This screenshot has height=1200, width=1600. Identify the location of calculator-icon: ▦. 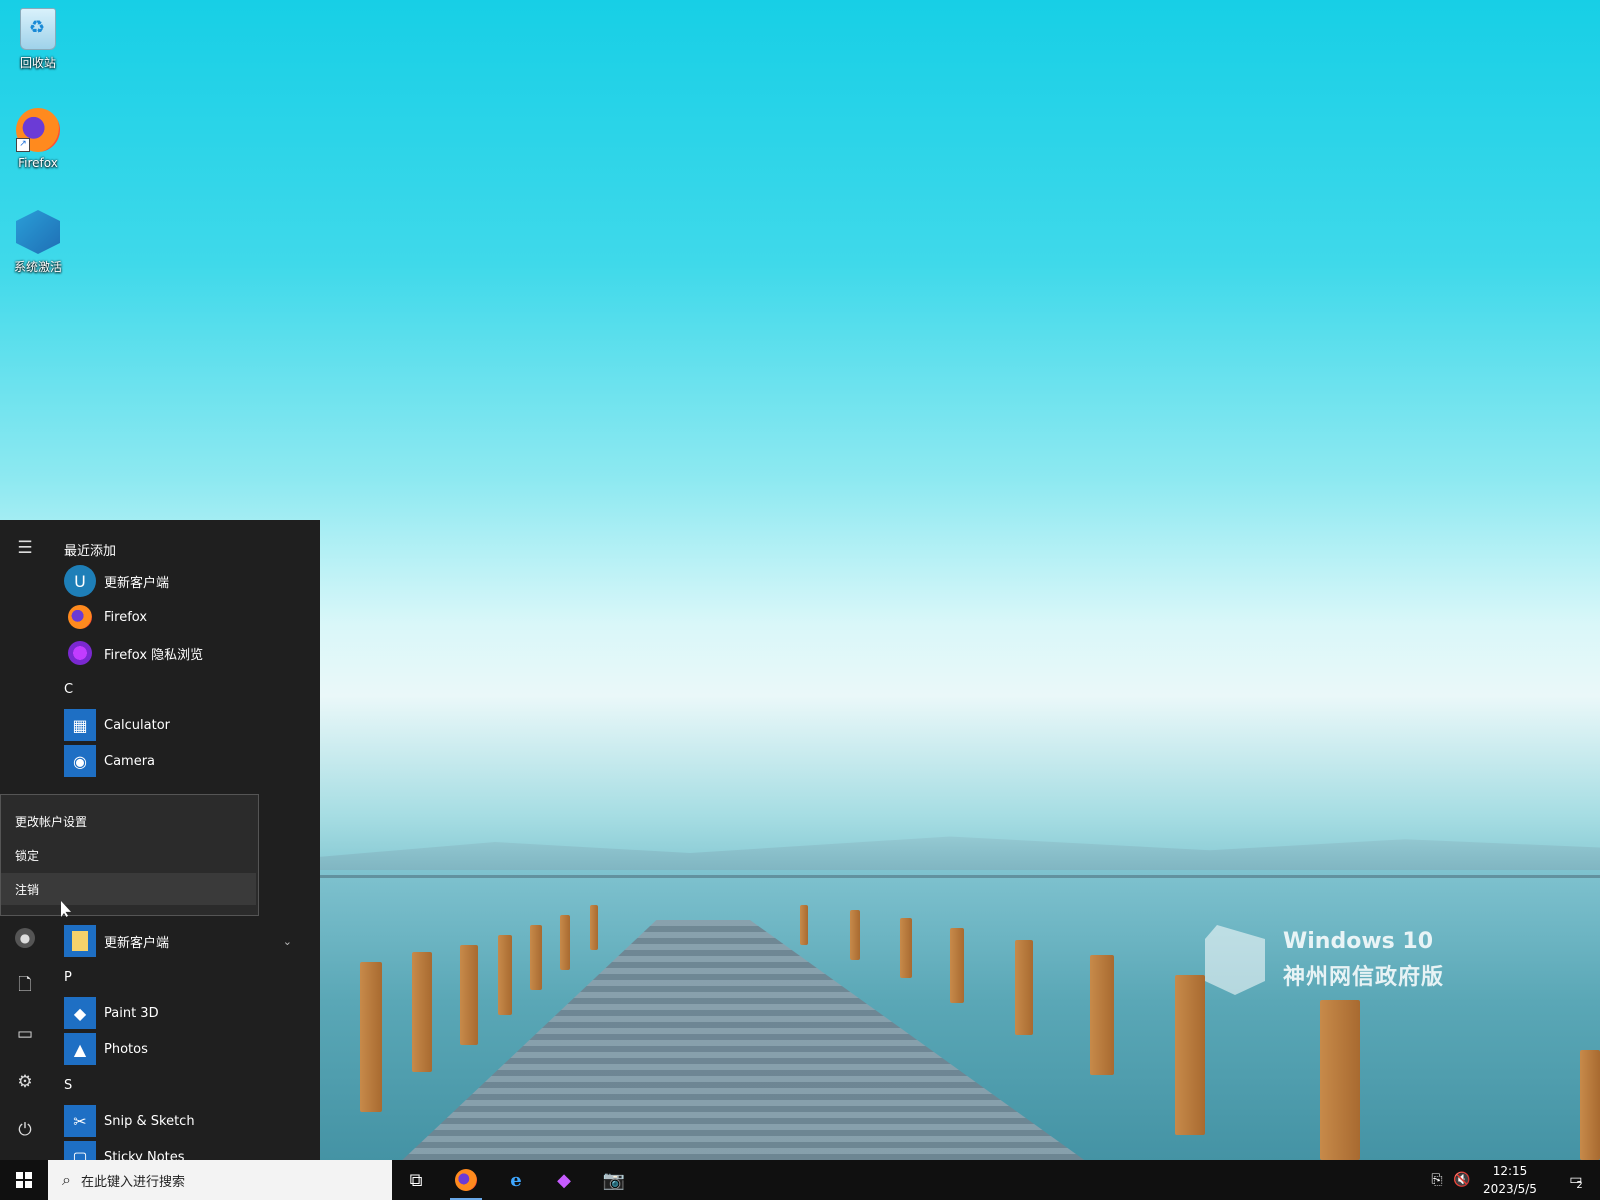
(80, 725).